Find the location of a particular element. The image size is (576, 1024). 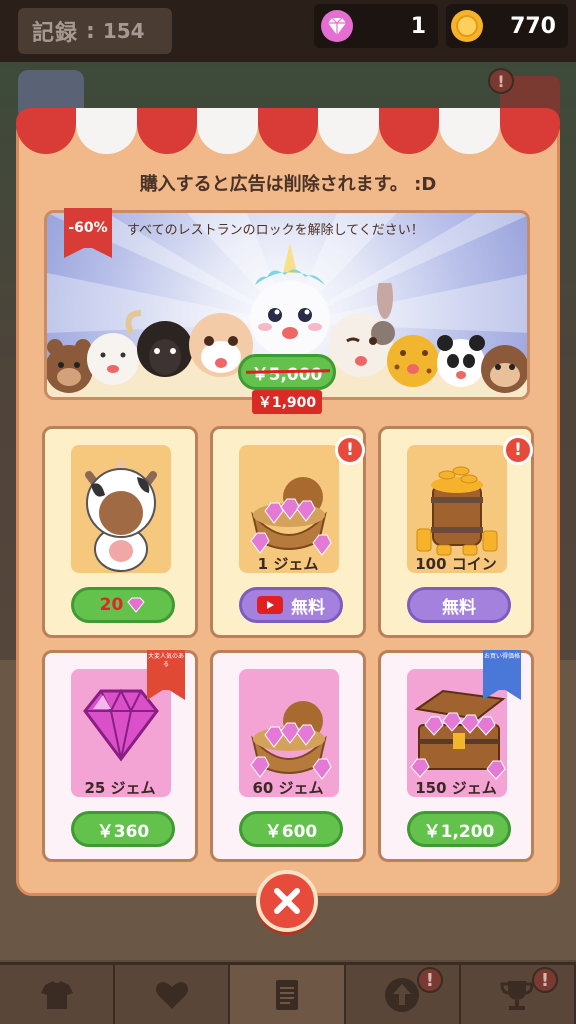

cow-costume-icon is located at coordinates (121, 515).